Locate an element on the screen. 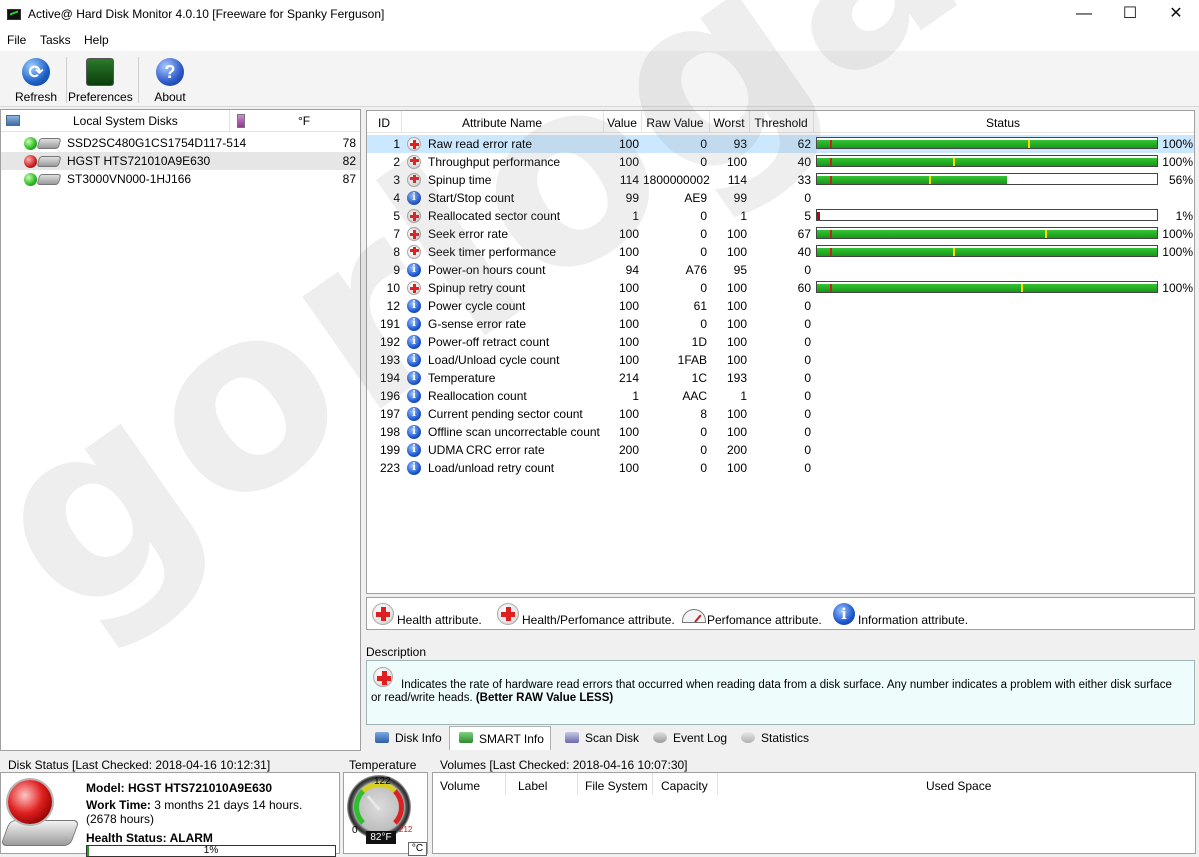 The width and height of the screenshot is (1199, 857). tab-event-log: Event Log is located at coordinates (687, 738).